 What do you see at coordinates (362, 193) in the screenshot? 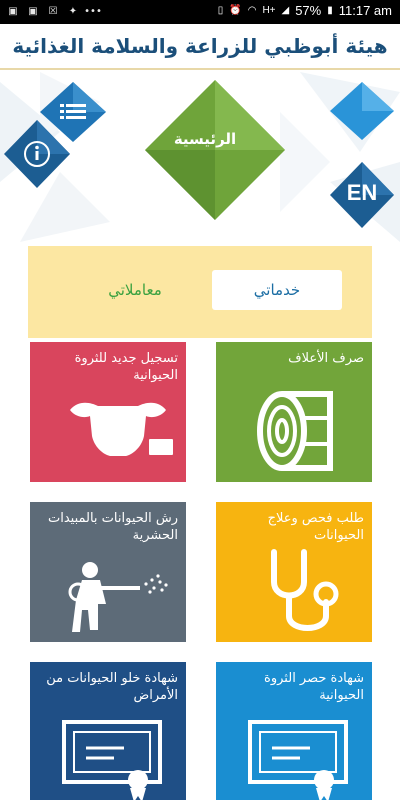
I see `language-label: EN` at bounding box center [362, 193].